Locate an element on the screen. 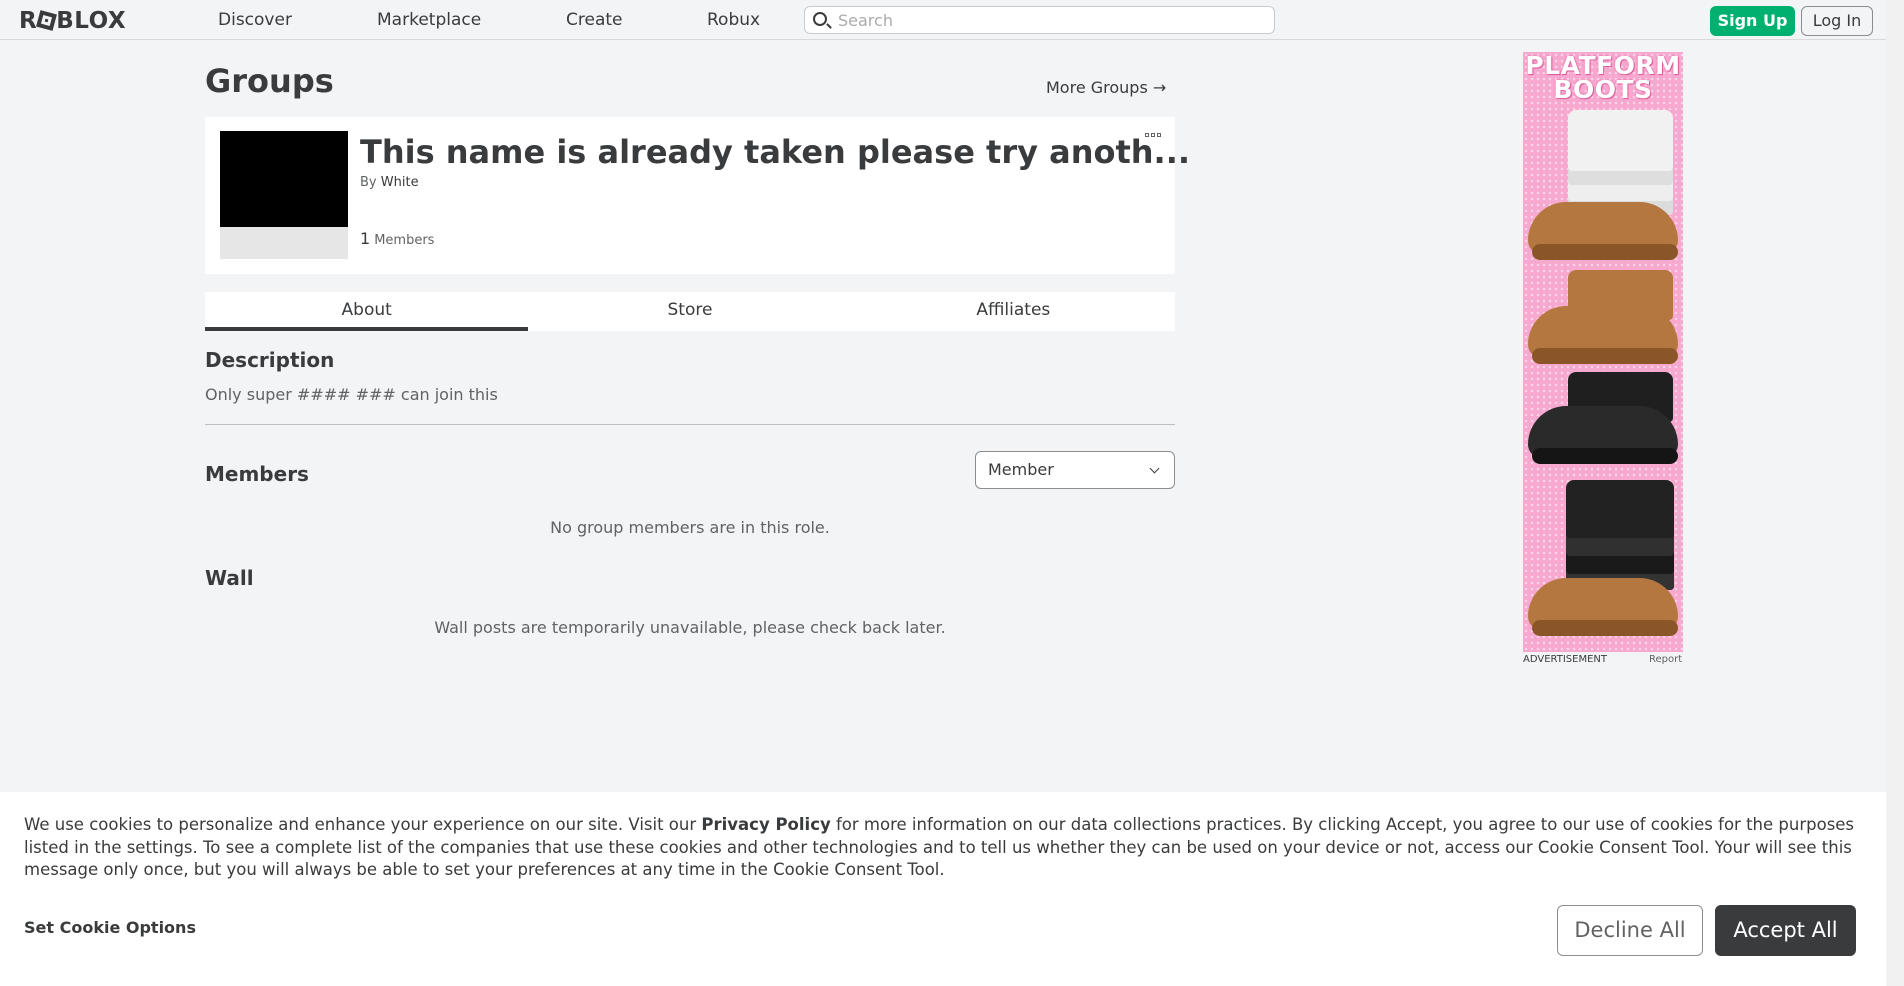 The image size is (1904, 986). nav-robux: Robux is located at coordinates (733, 20).